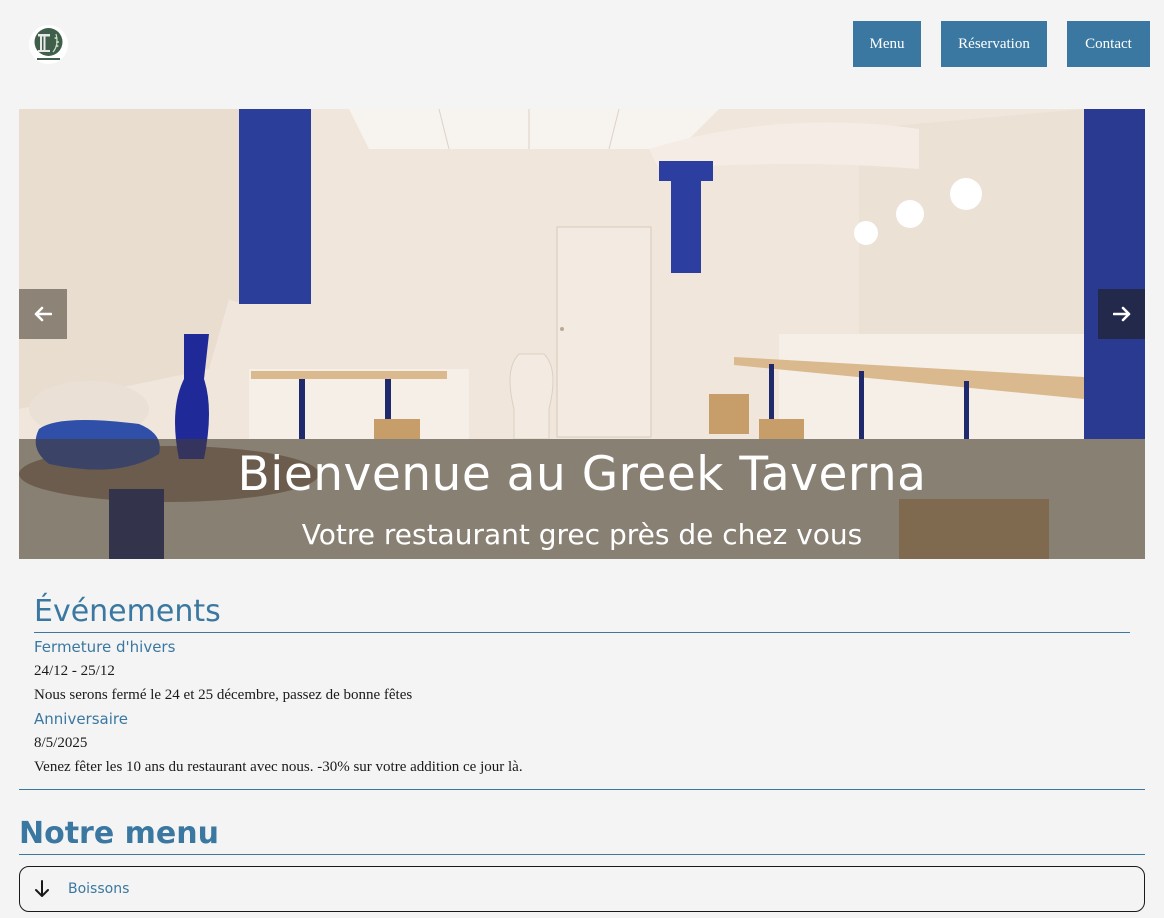 Image resolution: width=1164 pixels, height=918 pixels. I want to click on menu-section: Notre menu, so click(582, 834).